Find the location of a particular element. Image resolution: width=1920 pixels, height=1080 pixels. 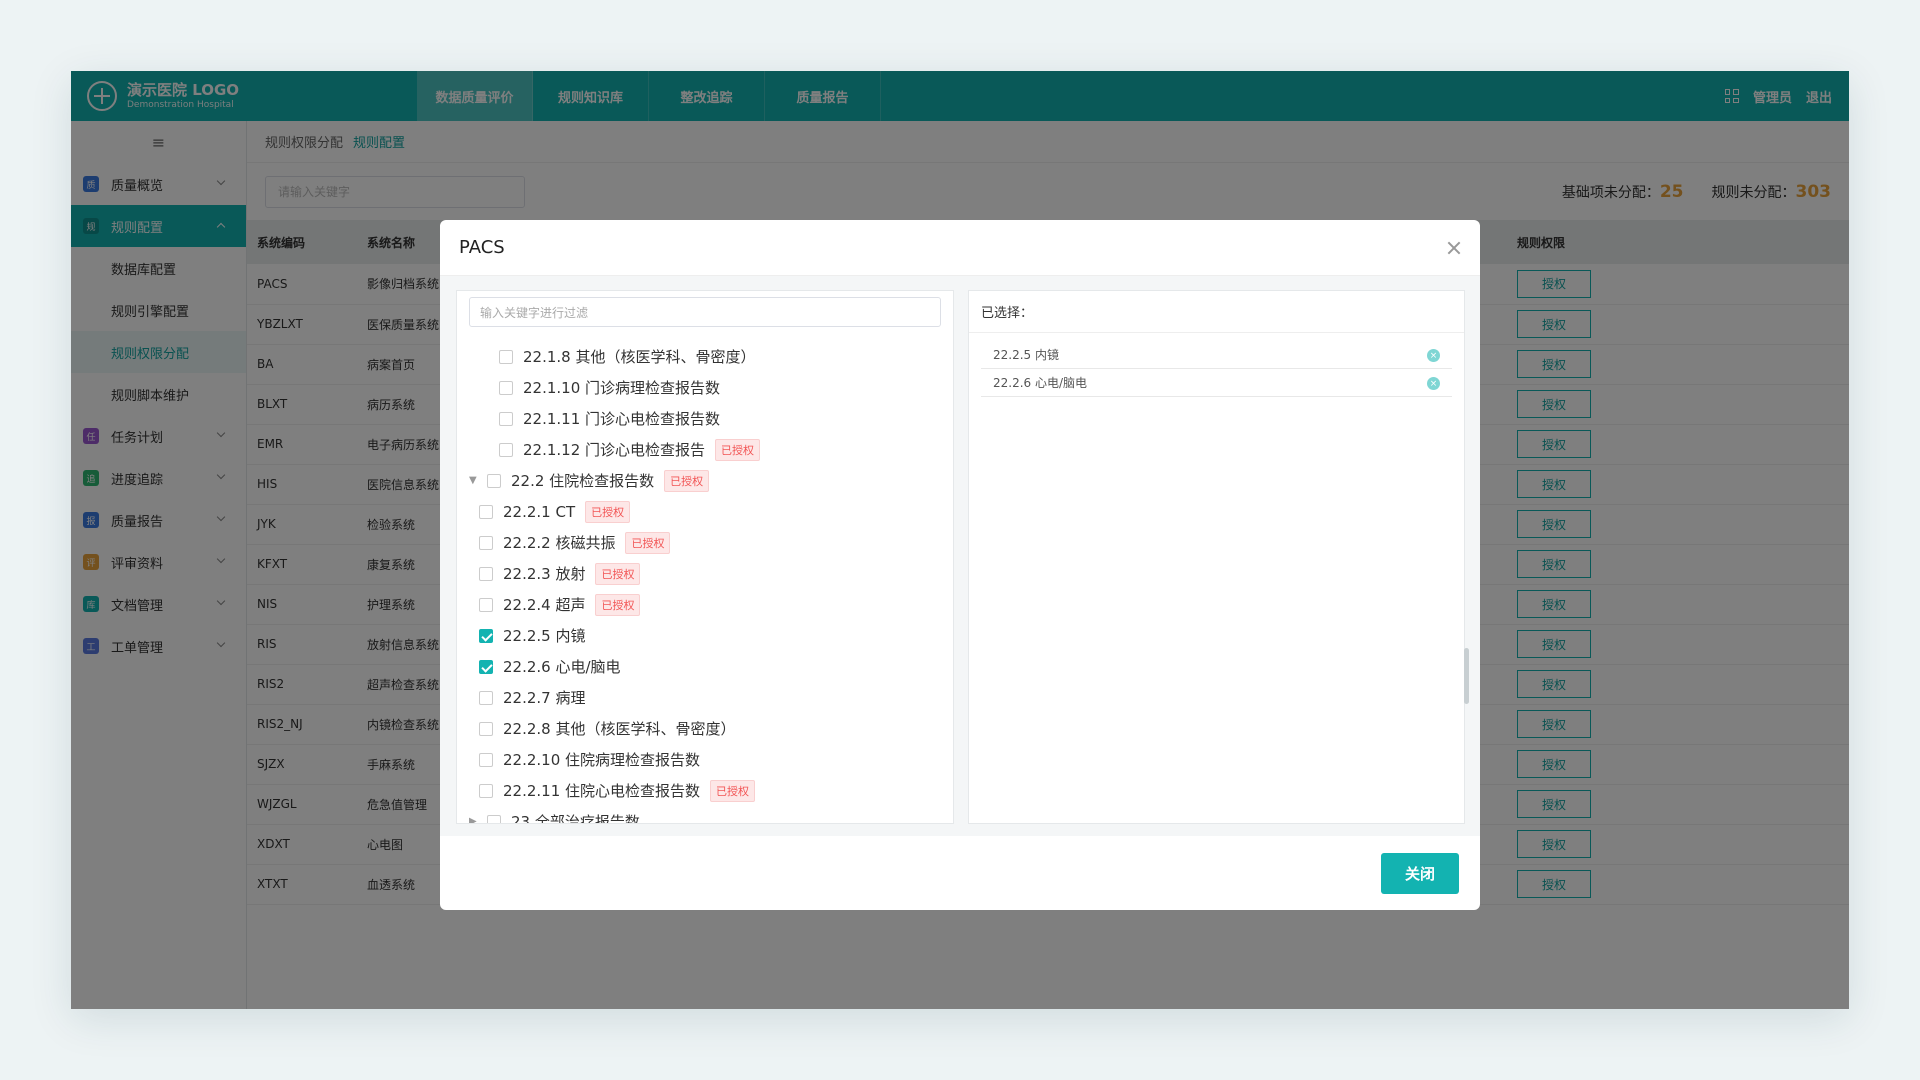

tree-node-label: 22.2.10 住院病理检查报告数 is located at coordinates (602, 760).